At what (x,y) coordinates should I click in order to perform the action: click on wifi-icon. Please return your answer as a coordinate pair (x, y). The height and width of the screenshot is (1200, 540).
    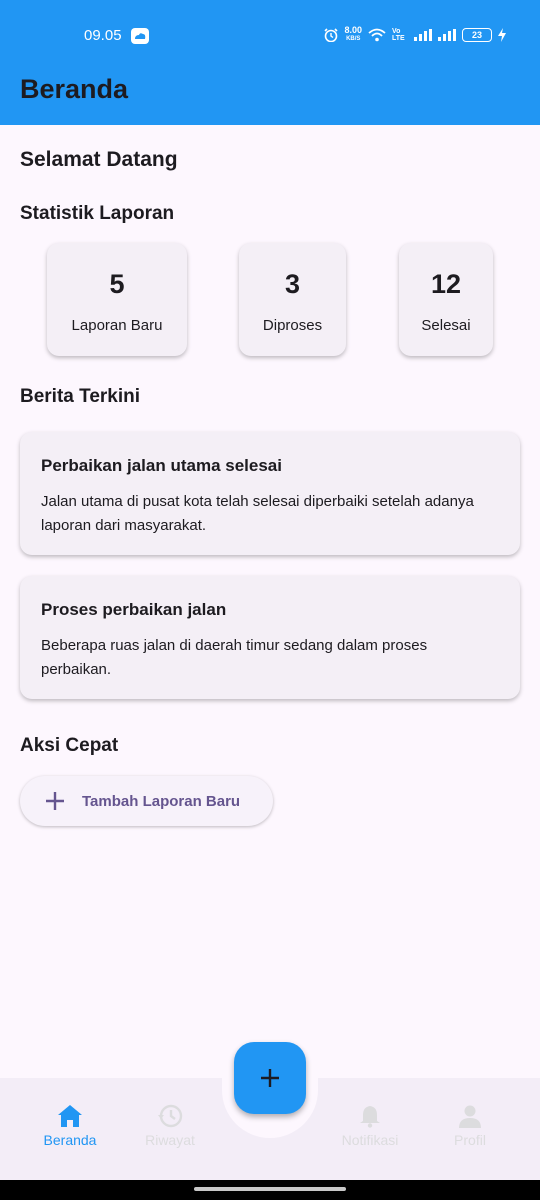
    Looking at the image, I should click on (377, 35).